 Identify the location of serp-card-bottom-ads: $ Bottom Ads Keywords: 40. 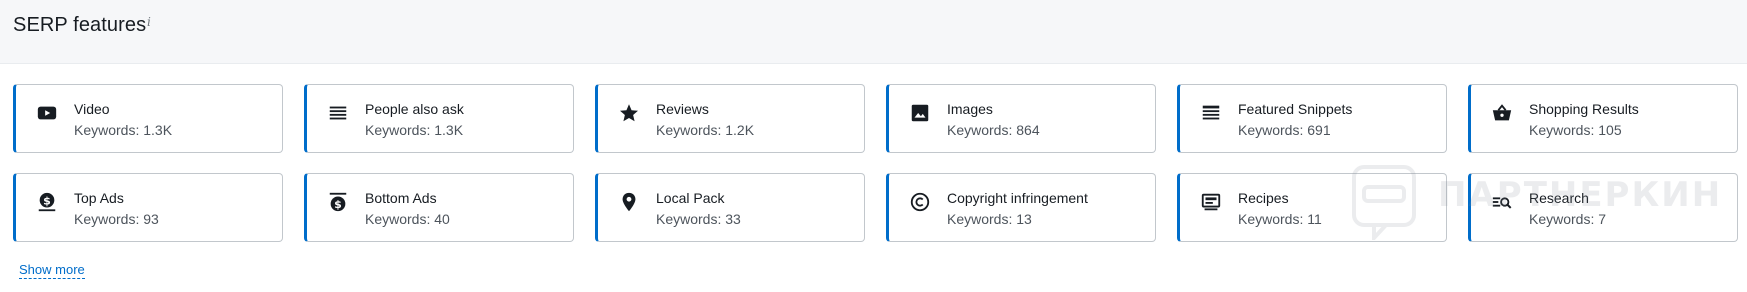
(439, 207).